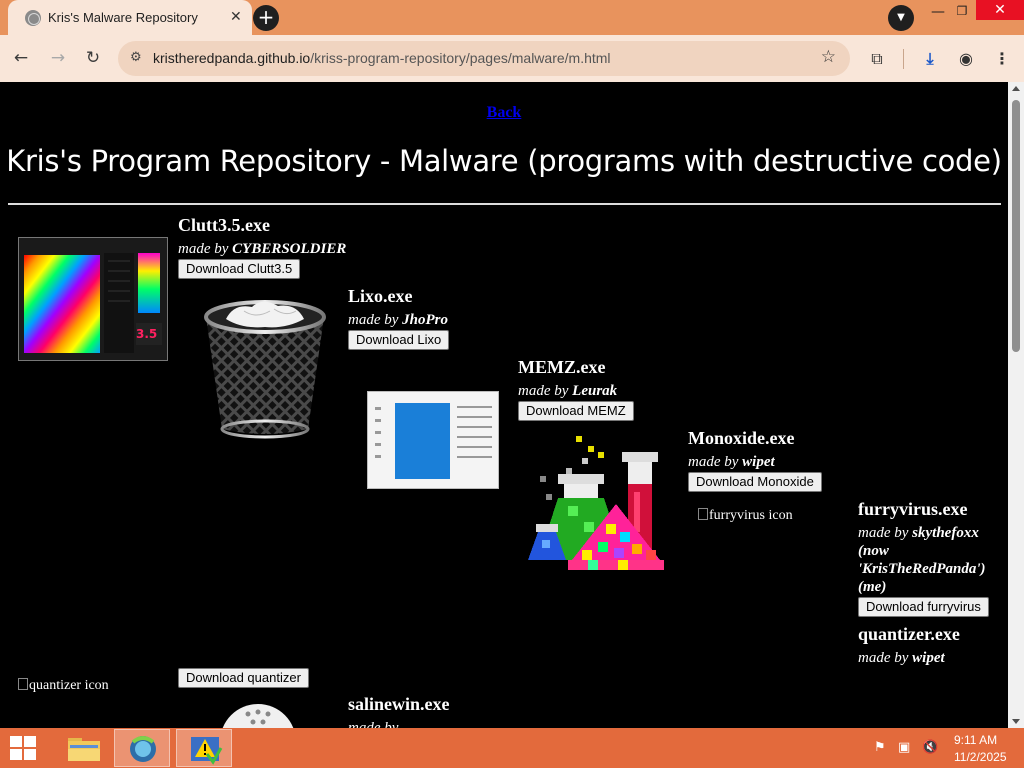 The width and height of the screenshot is (1024, 768). What do you see at coordinates (289, 249) in the screenshot?
I see `author-name: CYBERSOLDIER` at bounding box center [289, 249].